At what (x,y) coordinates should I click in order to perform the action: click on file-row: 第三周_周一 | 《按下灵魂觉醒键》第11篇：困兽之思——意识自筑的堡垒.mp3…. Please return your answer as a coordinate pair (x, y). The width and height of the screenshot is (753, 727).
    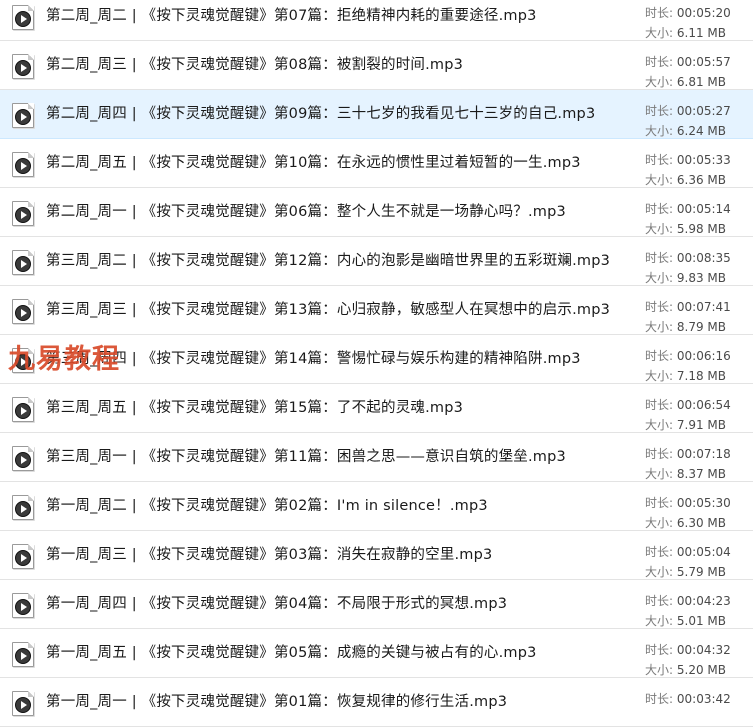
    Looking at the image, I should click on (376, 457).